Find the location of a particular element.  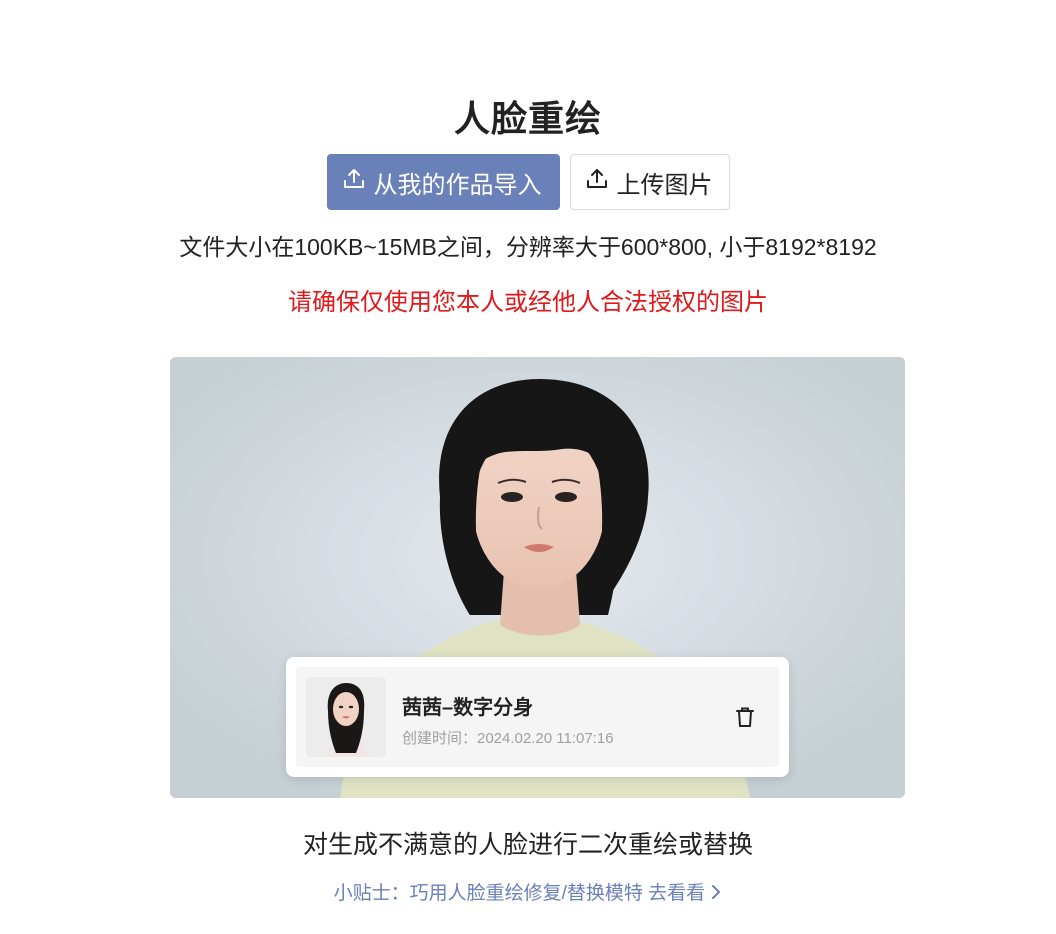

trash-icon is located at coordinates (745, 717).